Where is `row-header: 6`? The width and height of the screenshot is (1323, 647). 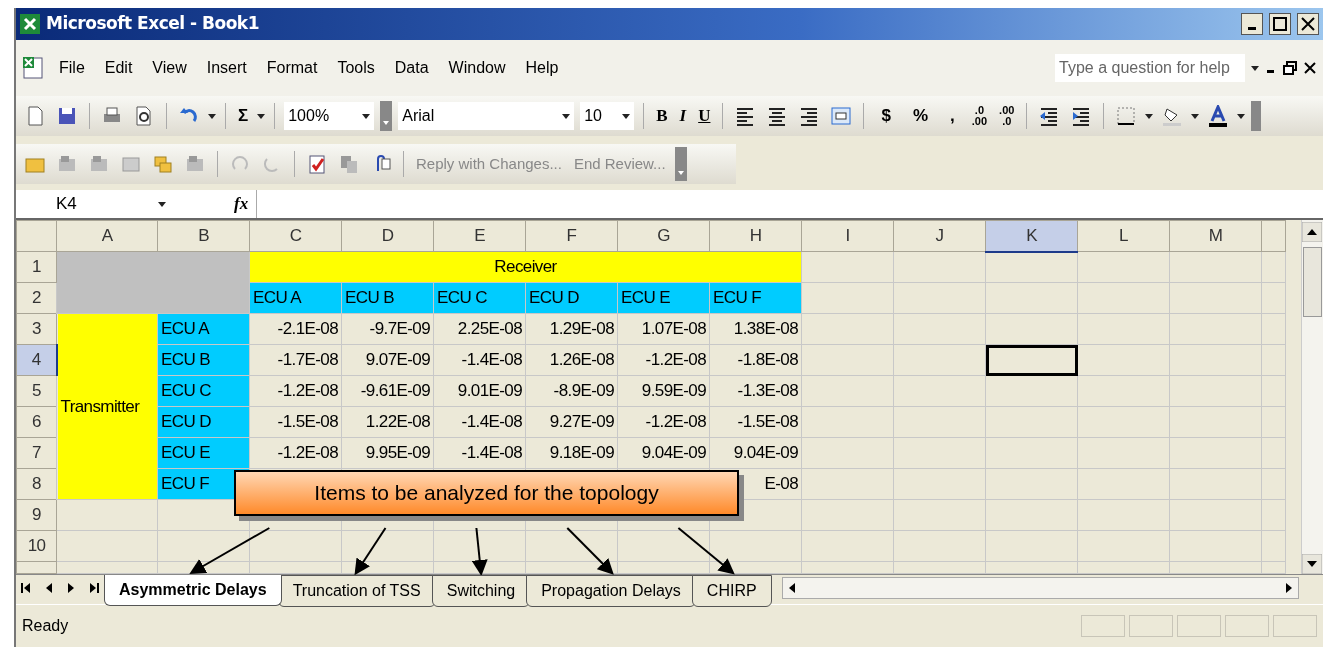 row-header: 6 is located at coordinates (36, 422).